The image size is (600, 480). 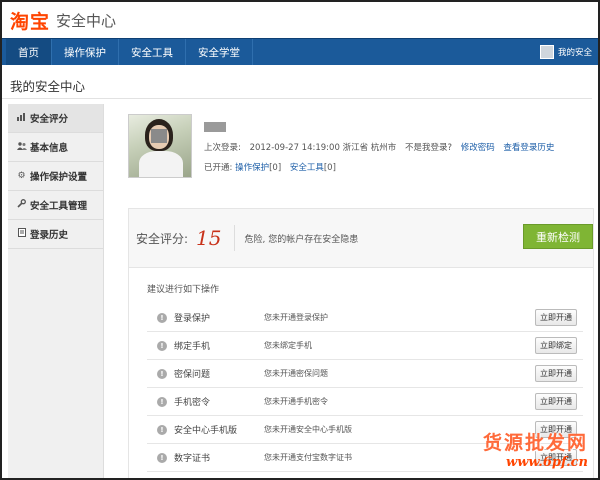 I want to click on nav-item-security-school: 安全学堂, so click(x=219, y=52).